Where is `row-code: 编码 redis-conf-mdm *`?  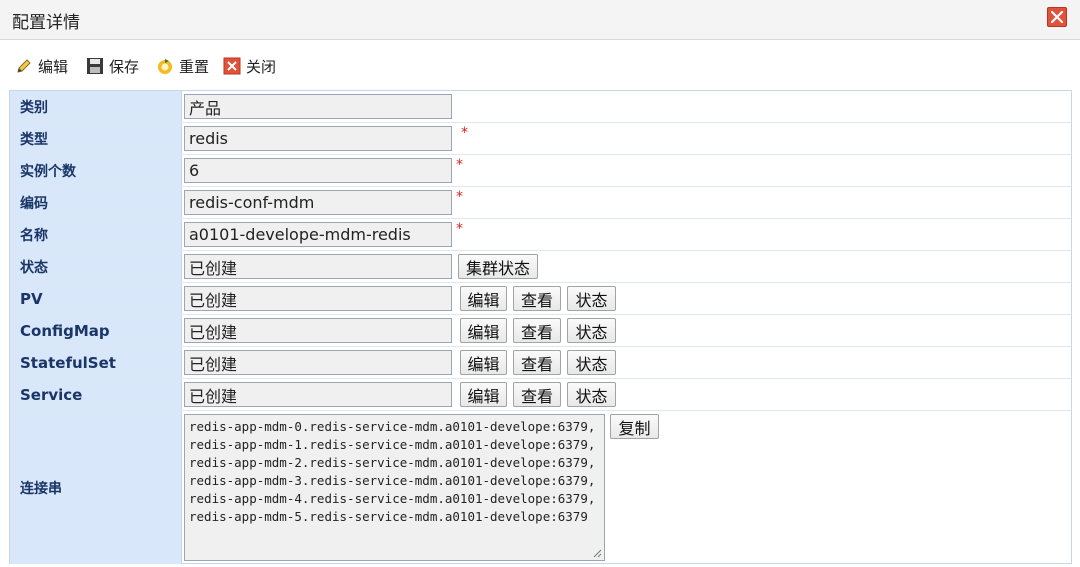
row-code: 编码 redis-conf-mdm * is located at coordinates (540, 203).